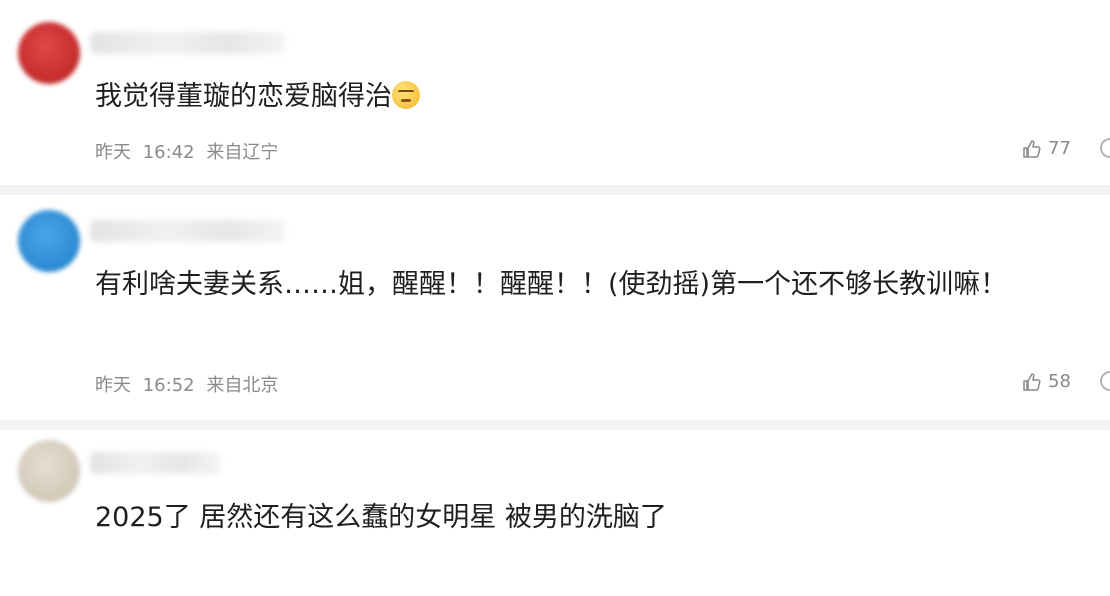 The width and height of the screenshot is (1110, 596). What do you see at coordinates (243, 96) in the screenshot?
I see `comment-text-body: 我觉得董璇的恋爱脑得治` at bounding box center [243, 96].